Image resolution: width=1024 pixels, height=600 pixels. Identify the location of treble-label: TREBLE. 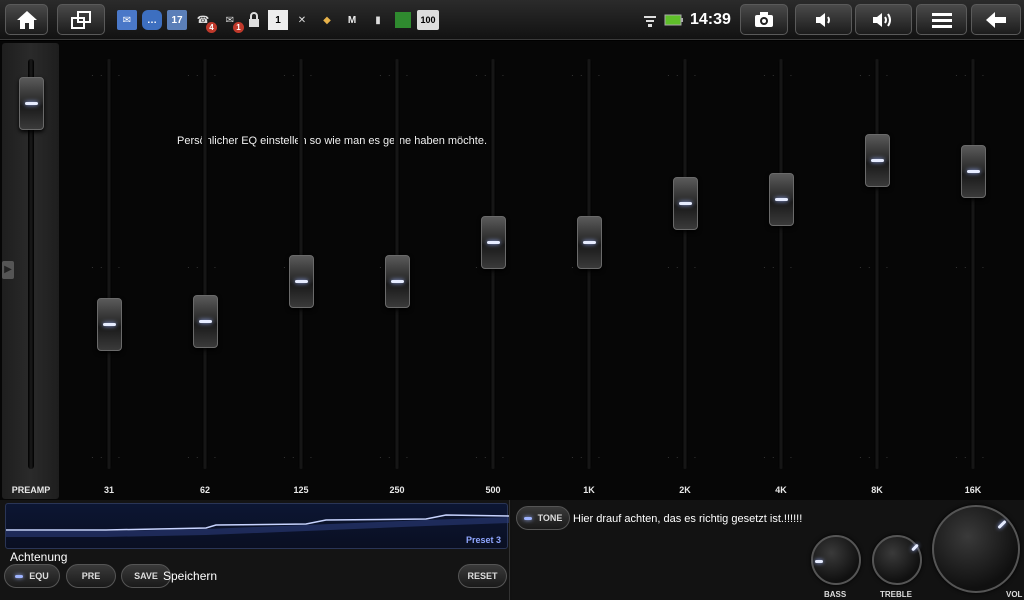
(896, 594).